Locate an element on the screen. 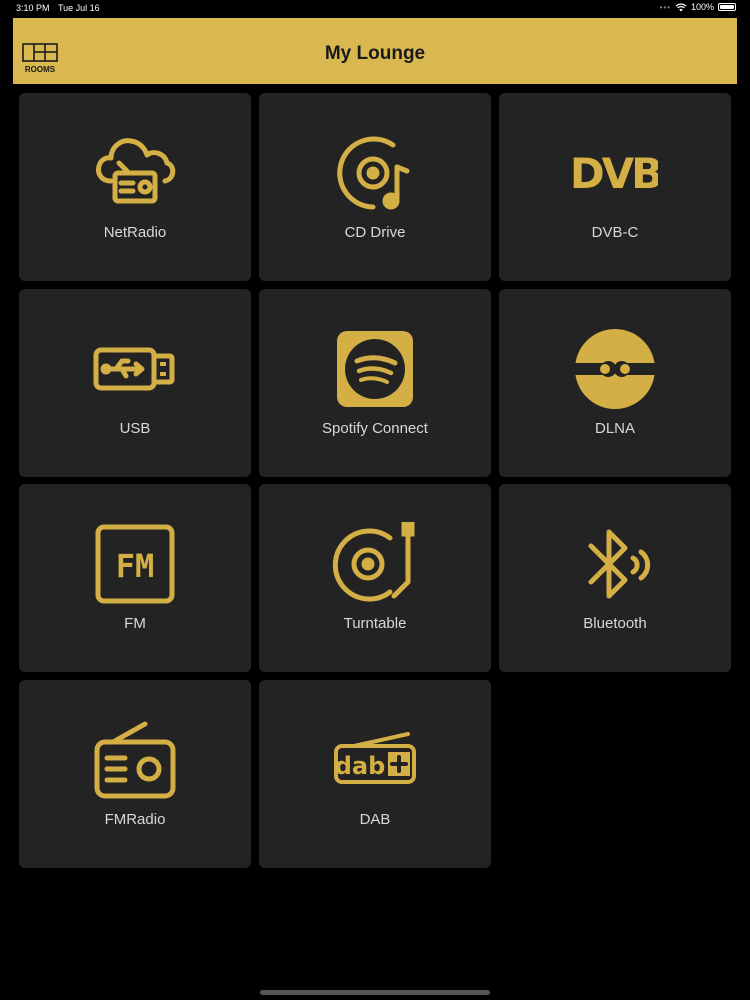 Image resolution: width=750 pixels, height=1000 pixels. dlna-icon is located at coordinates (615, 369).